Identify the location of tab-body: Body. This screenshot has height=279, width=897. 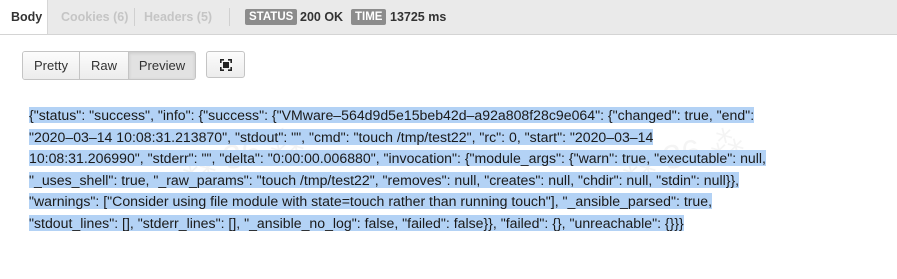
(24, 17).